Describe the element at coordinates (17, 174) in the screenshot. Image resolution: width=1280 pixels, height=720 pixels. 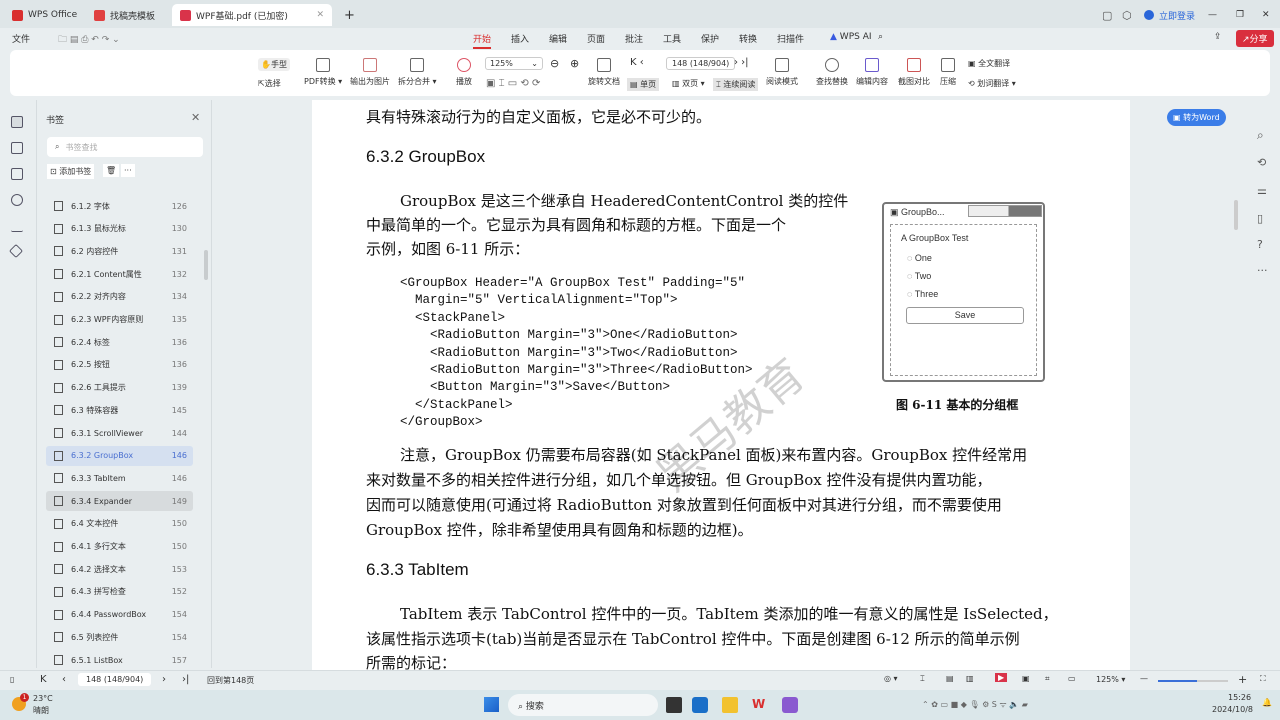
I see `comment-icon` at that location.